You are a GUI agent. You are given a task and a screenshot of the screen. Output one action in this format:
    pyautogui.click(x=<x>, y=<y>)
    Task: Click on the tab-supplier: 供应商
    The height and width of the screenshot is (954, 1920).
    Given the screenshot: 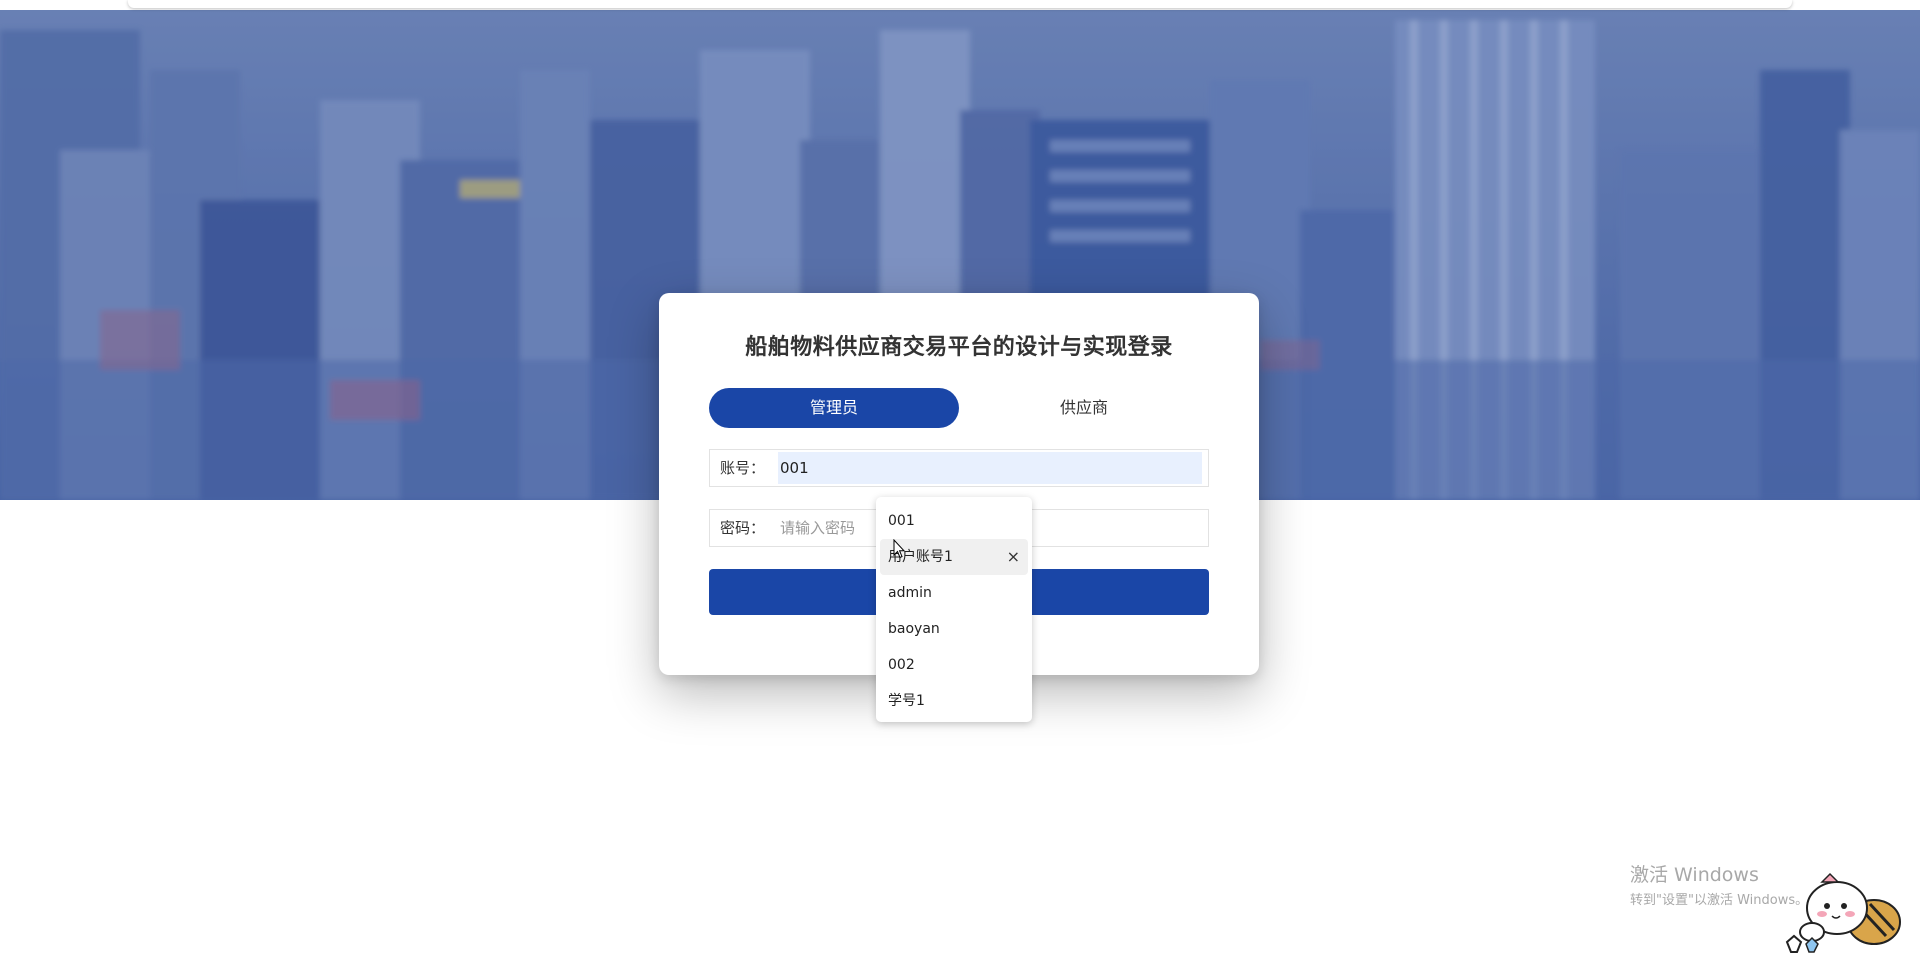 What is the action you would take?
    pyautogui.click(x=1084, y=408)
    